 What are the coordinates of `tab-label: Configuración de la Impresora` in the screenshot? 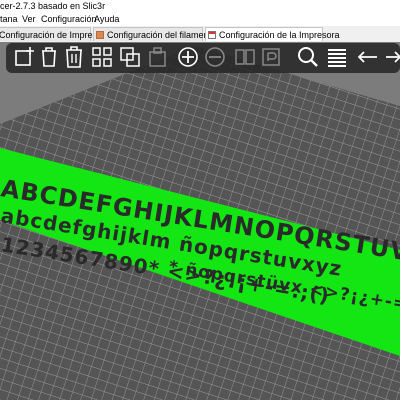 It's located at (279, 35).